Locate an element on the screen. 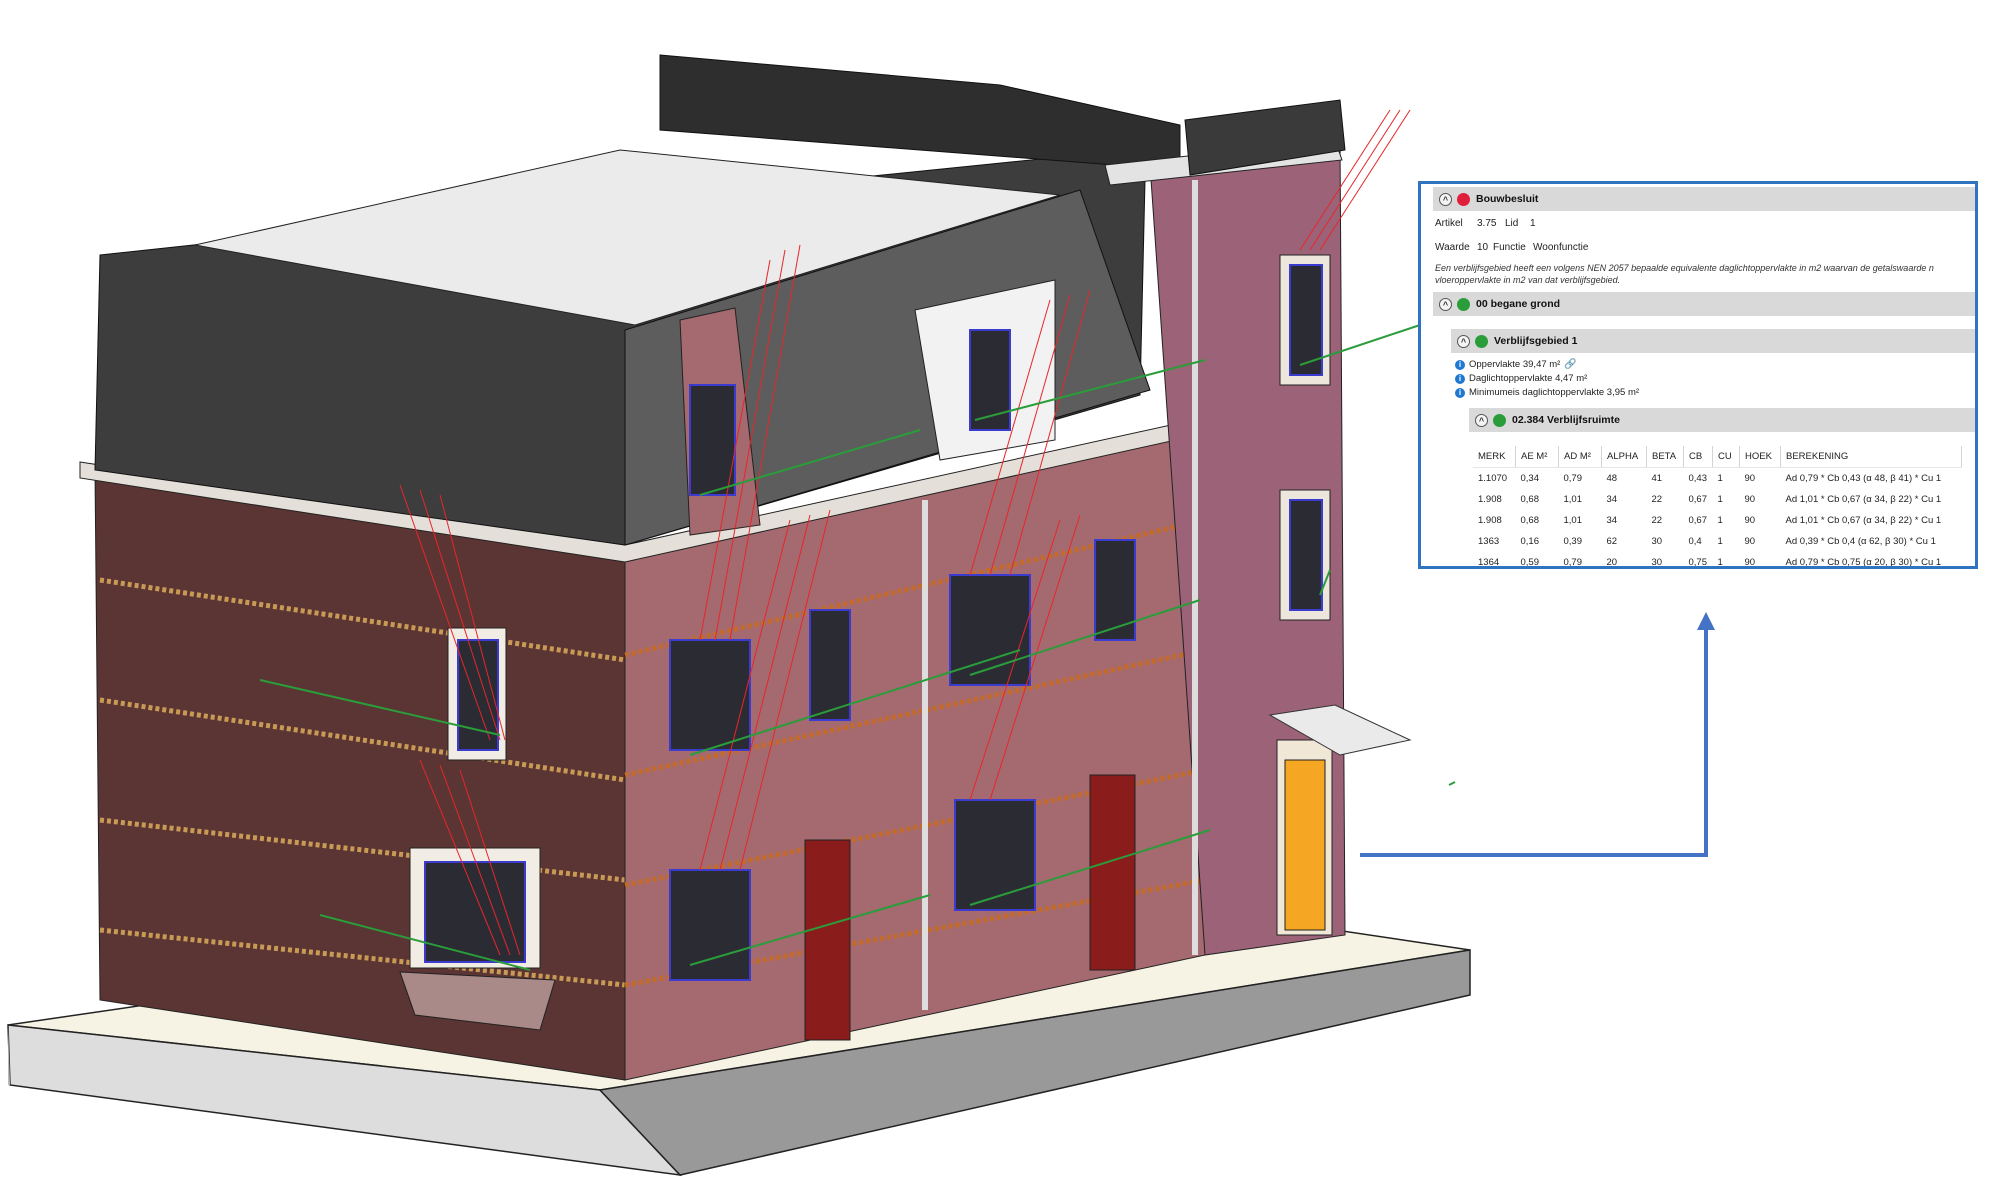  table-cell: 1,01 is located at coordinates (1573, 520).